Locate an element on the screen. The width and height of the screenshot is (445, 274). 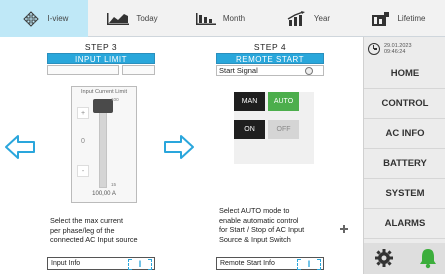
value-field: 0 is located at coordinates (83, 141).